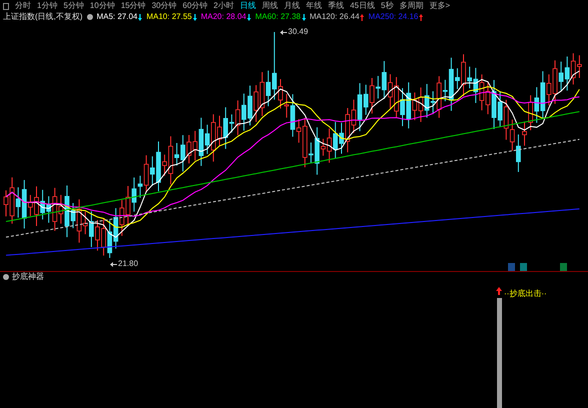 Image resolution: width=588 pixels, height=408 pixels. Describe the element at coordinates (525, 294) in the screenshot. I see `signal-label: ··抄底出击··` at that location.